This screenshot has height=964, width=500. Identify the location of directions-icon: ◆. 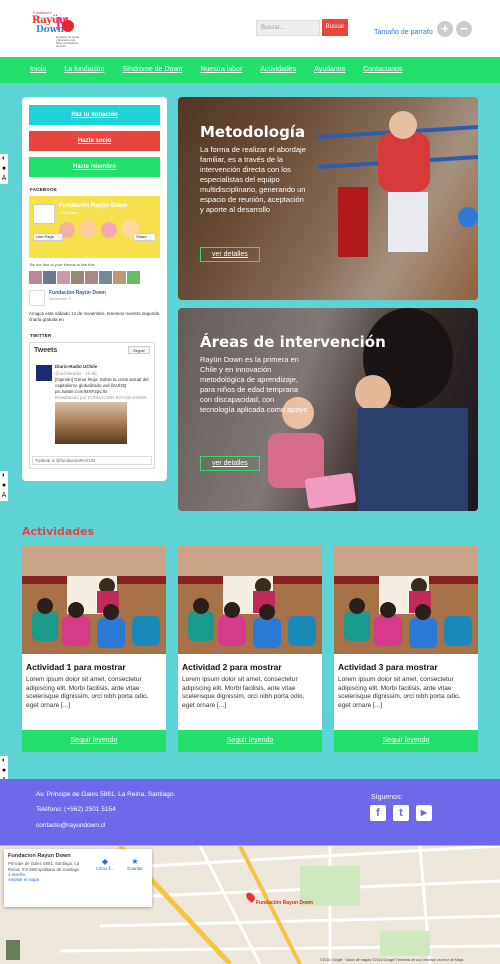
(105, 861).